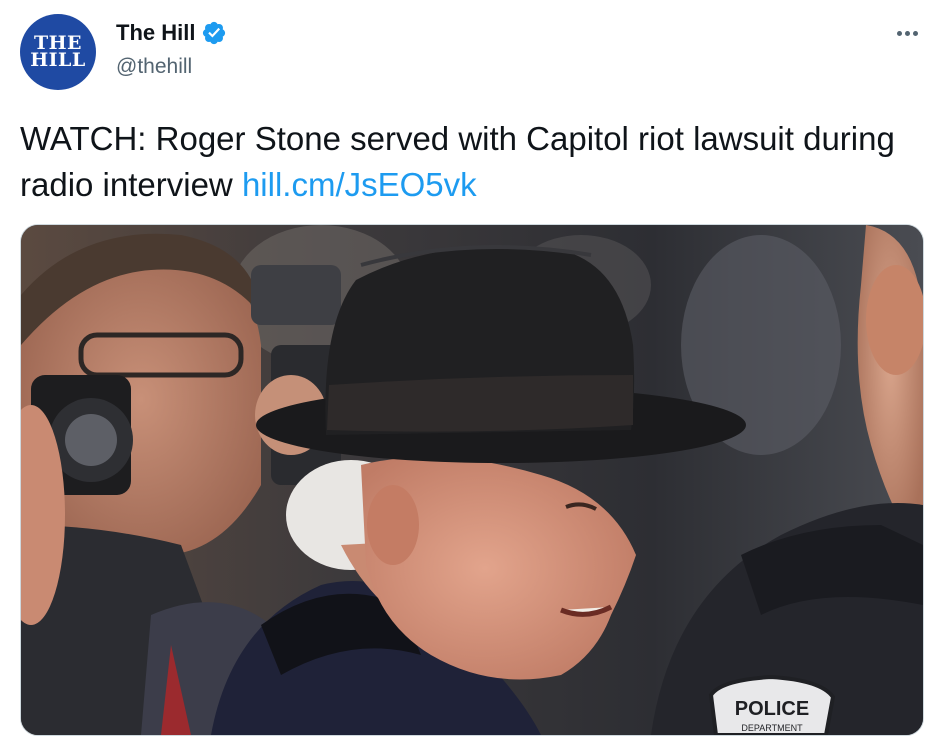  What do you see at coordinates (359, 184) in the screenshot?
I see `tweet-link: hill.cm/JsEO5vk` at bounding box center [359, 184].